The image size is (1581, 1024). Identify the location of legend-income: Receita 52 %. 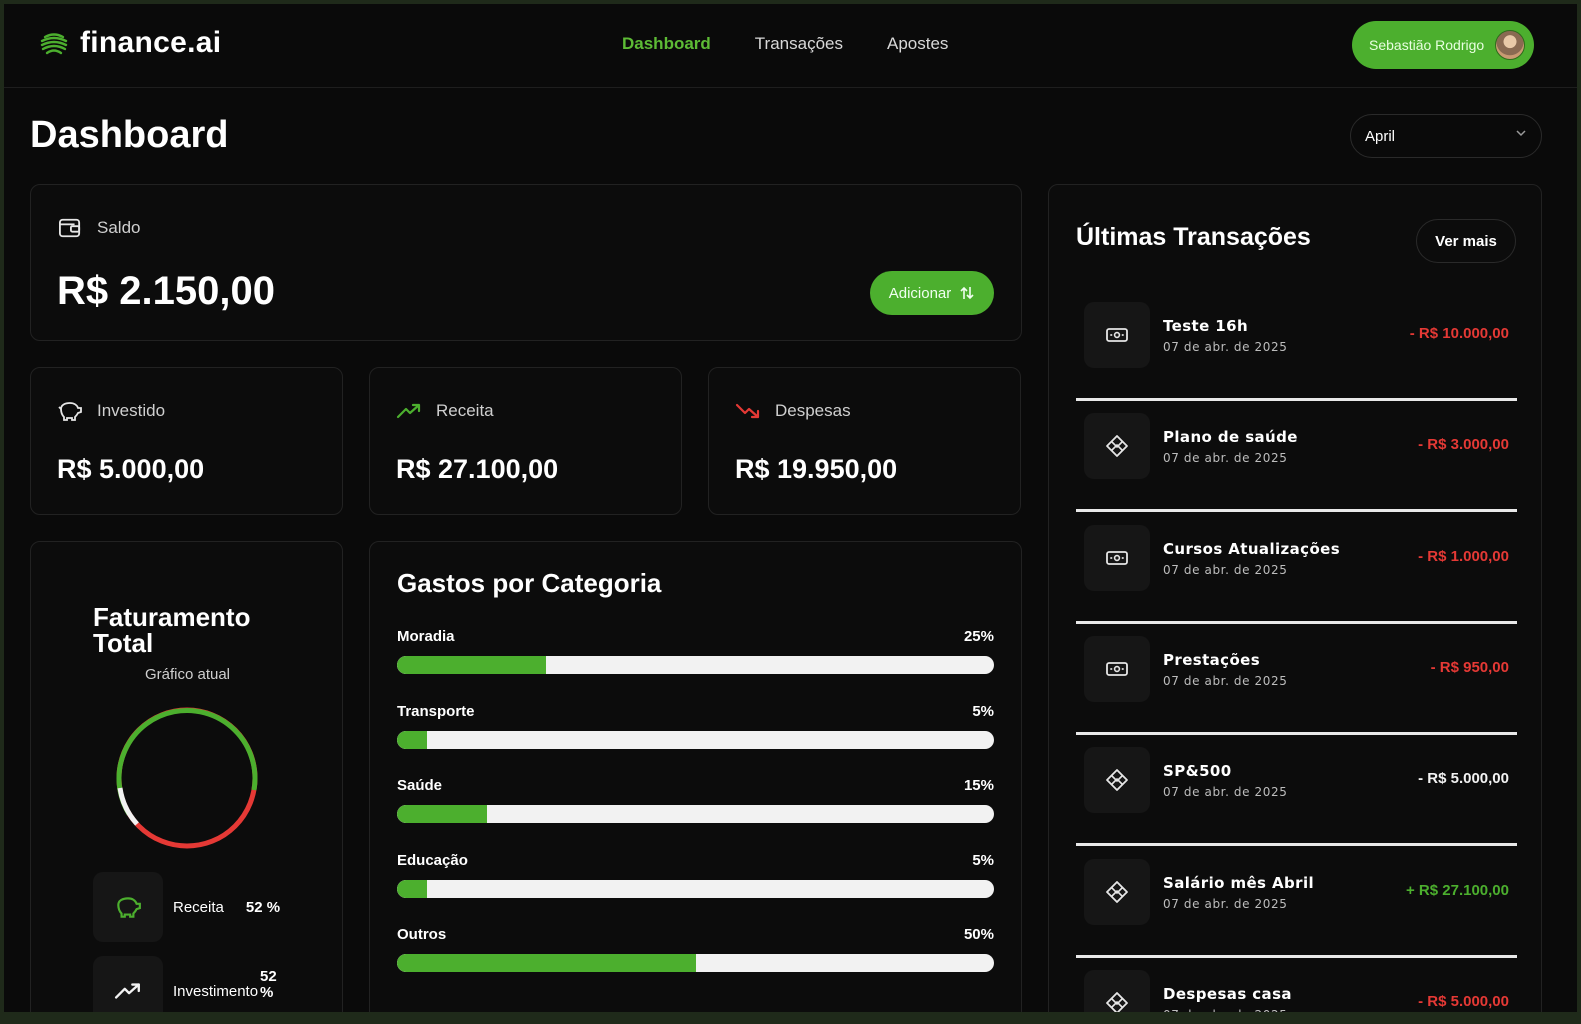
(186, 907).